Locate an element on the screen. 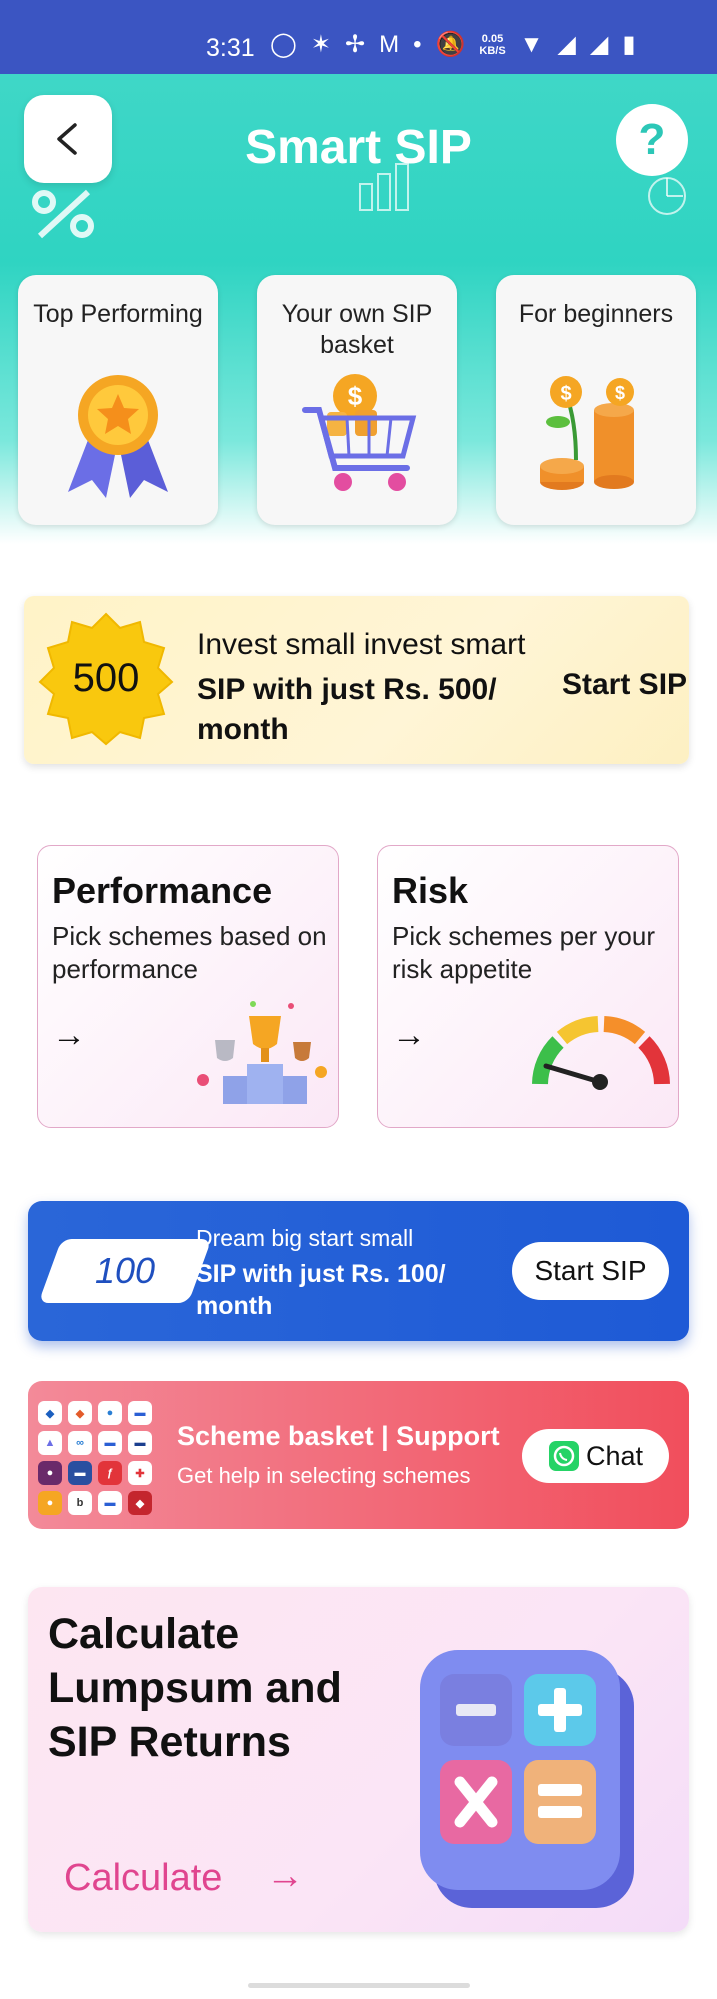 This screenshot has width=717, height=1999. mute-icon: 🔕 is located at coordinates (450, 44).